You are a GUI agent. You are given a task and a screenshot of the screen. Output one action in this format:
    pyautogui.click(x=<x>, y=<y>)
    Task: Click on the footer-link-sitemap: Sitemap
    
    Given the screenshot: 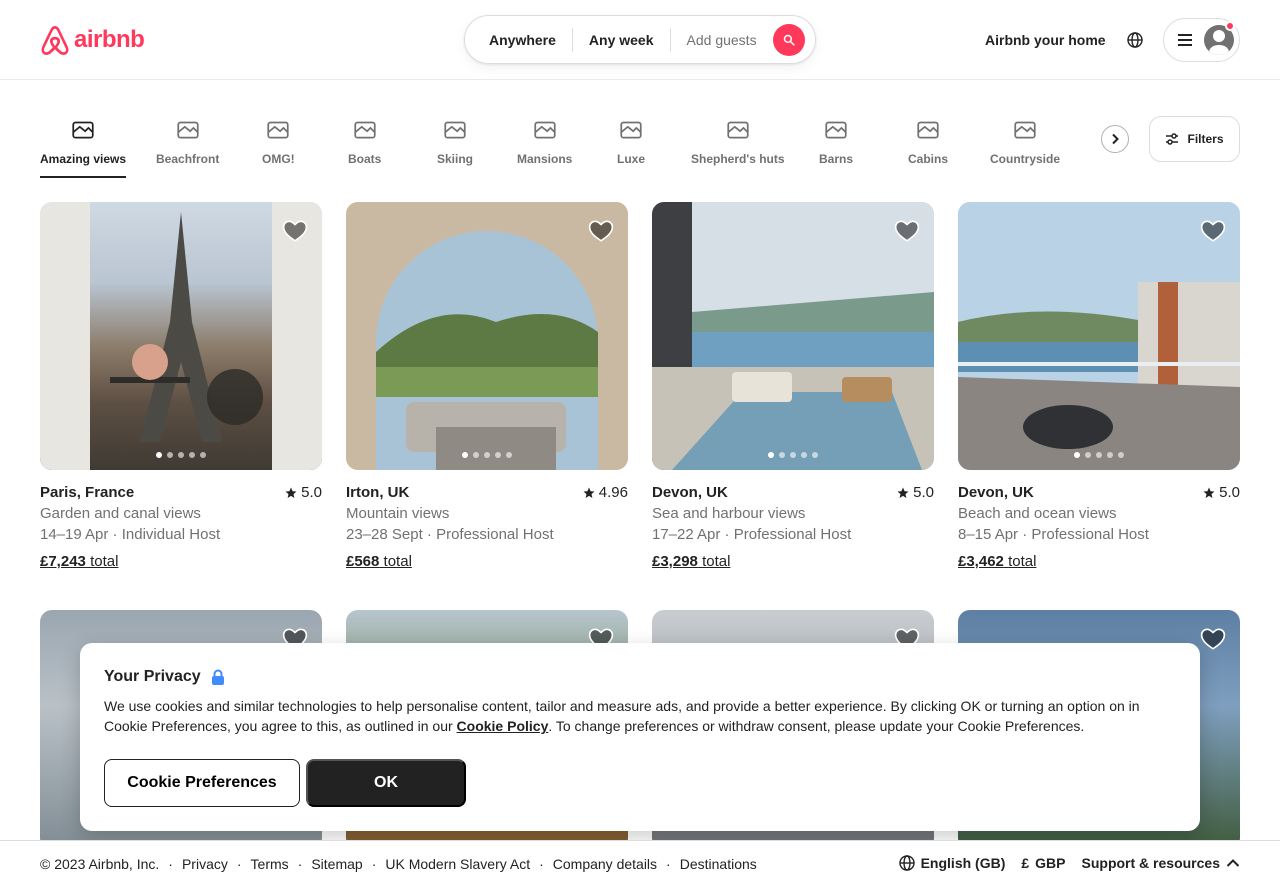 What is the action you would take?
    pyautogui.click(x=336, y=864)
    